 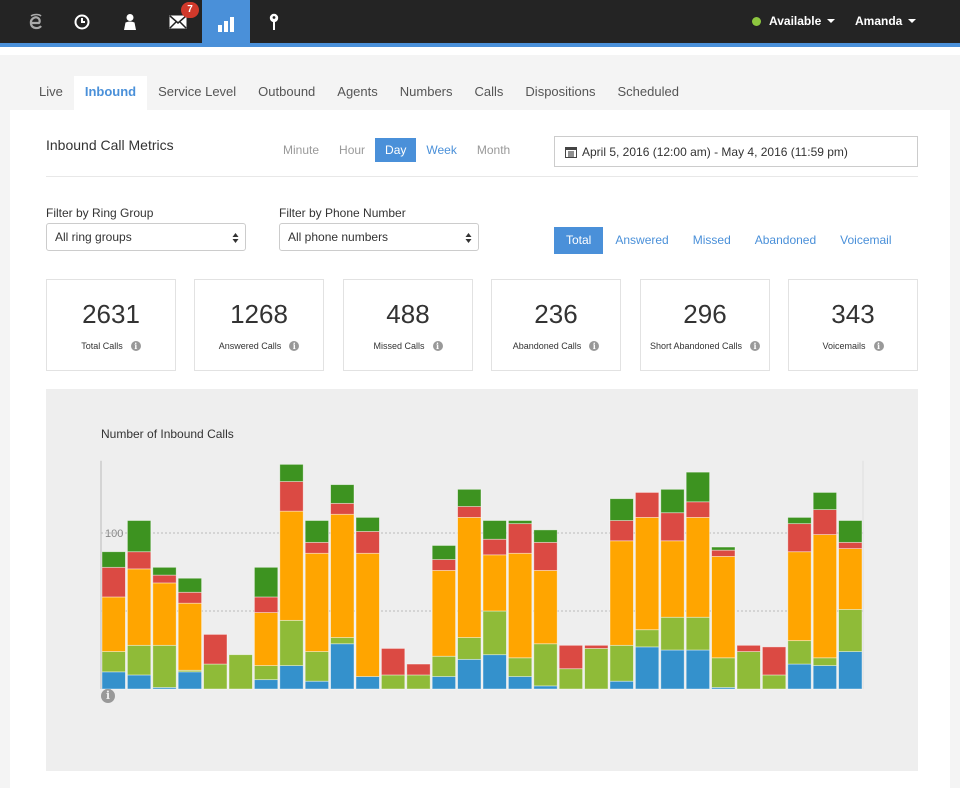 What do you see at coordinates (93, 237) in the screenshot?
I see `ring-group-select-value: All ring groups` at bounding box center [93, 237].